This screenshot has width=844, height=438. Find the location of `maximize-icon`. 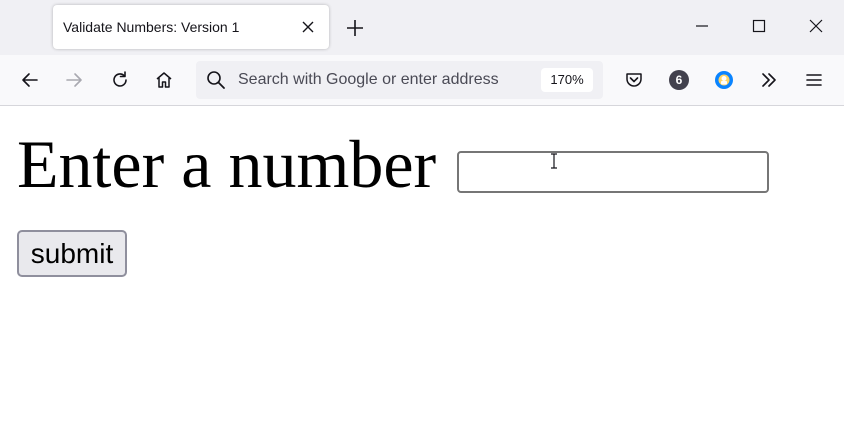

maximize-icon is located at coordinates (759, 26).